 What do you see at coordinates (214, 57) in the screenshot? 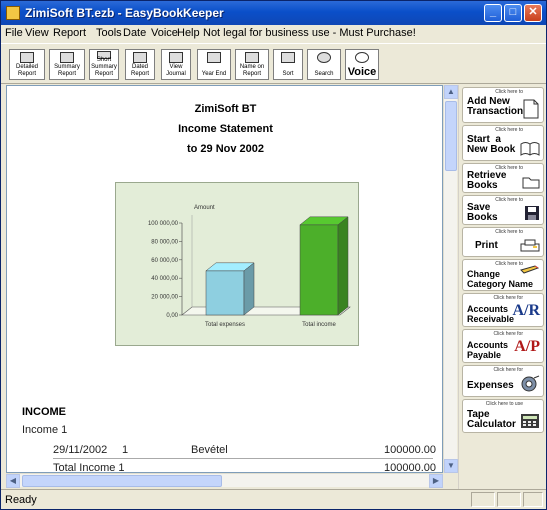
I see `calendar-icon` at bounding box center [214, 57].